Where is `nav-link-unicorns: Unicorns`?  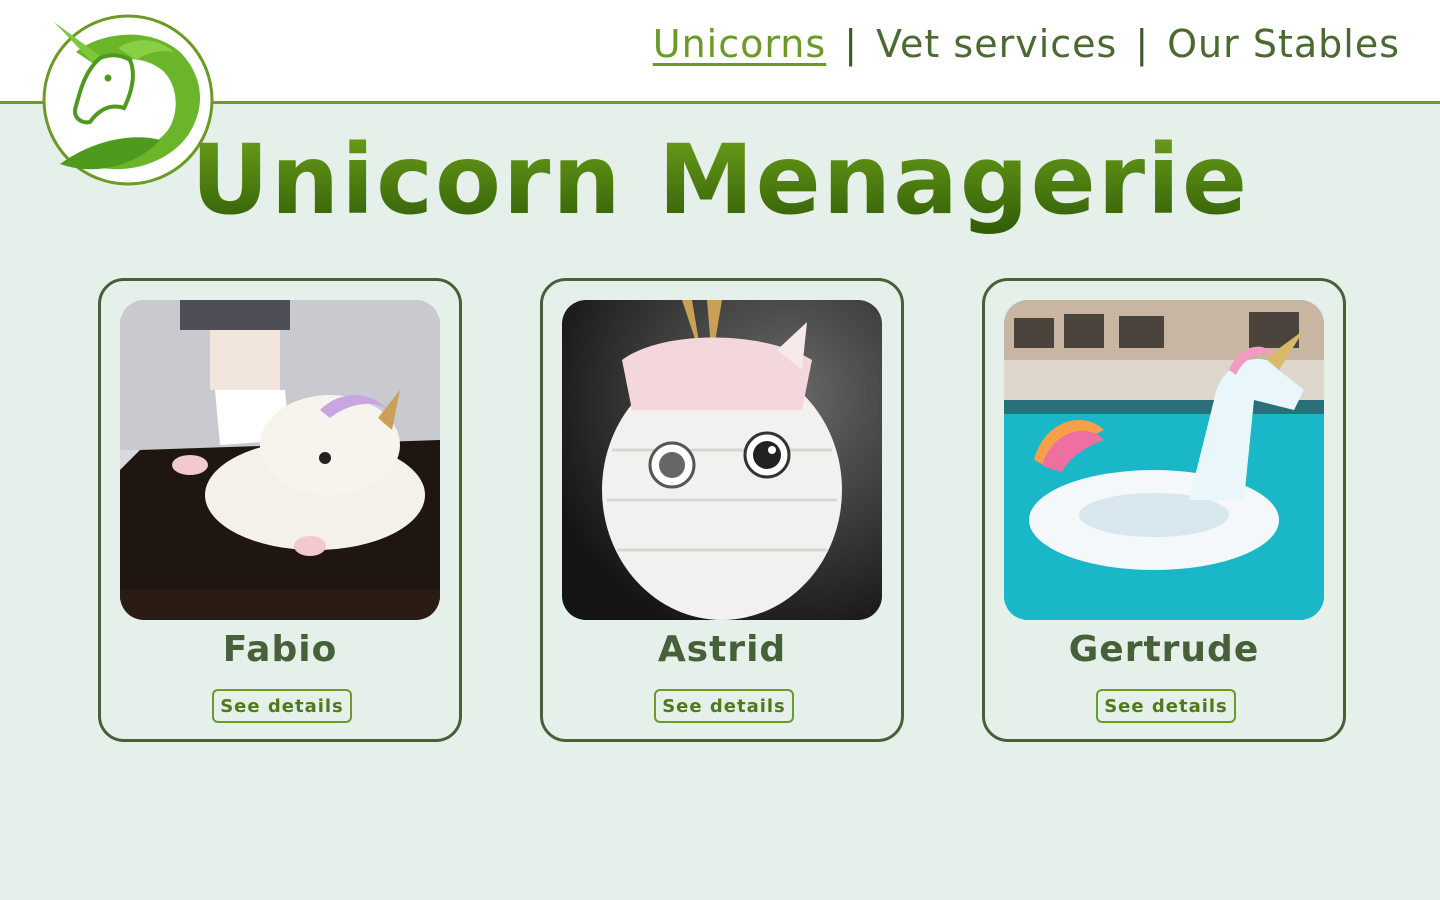 nav-link-unicorns: Unicorns is located at coordinates (739, 44).